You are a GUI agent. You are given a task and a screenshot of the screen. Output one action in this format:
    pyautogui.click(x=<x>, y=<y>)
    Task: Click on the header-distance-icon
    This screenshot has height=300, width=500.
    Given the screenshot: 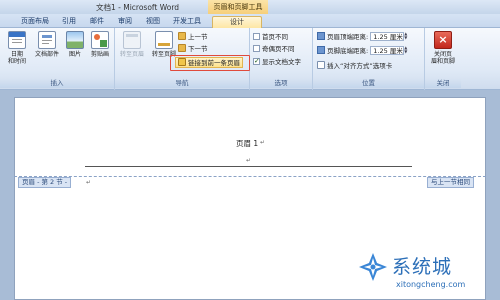 What is the action you would take?
    pyautogui.click(x=321, y=36)
    